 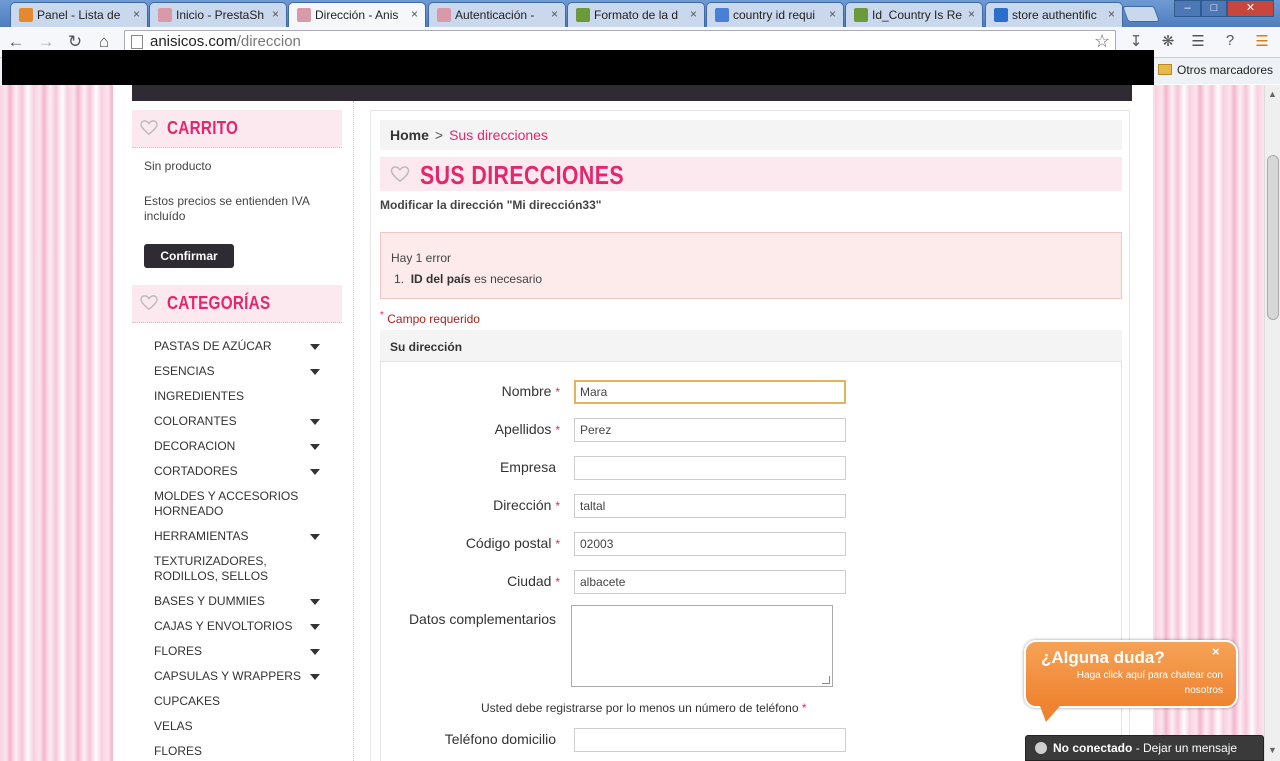 What do you see at coordinates (239, 701) in the screenshot?
I see `category-item: CUPCAKES` at bounding box center [239, 701].